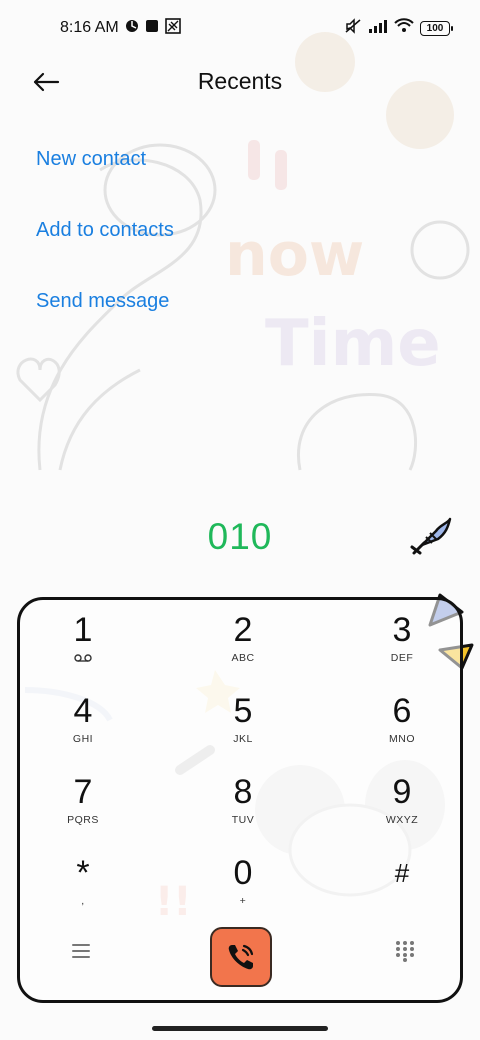 Image resolution: width=480 pixels, height=1040 pixels. I want to click on phone-call-icon, so click(241, 957).